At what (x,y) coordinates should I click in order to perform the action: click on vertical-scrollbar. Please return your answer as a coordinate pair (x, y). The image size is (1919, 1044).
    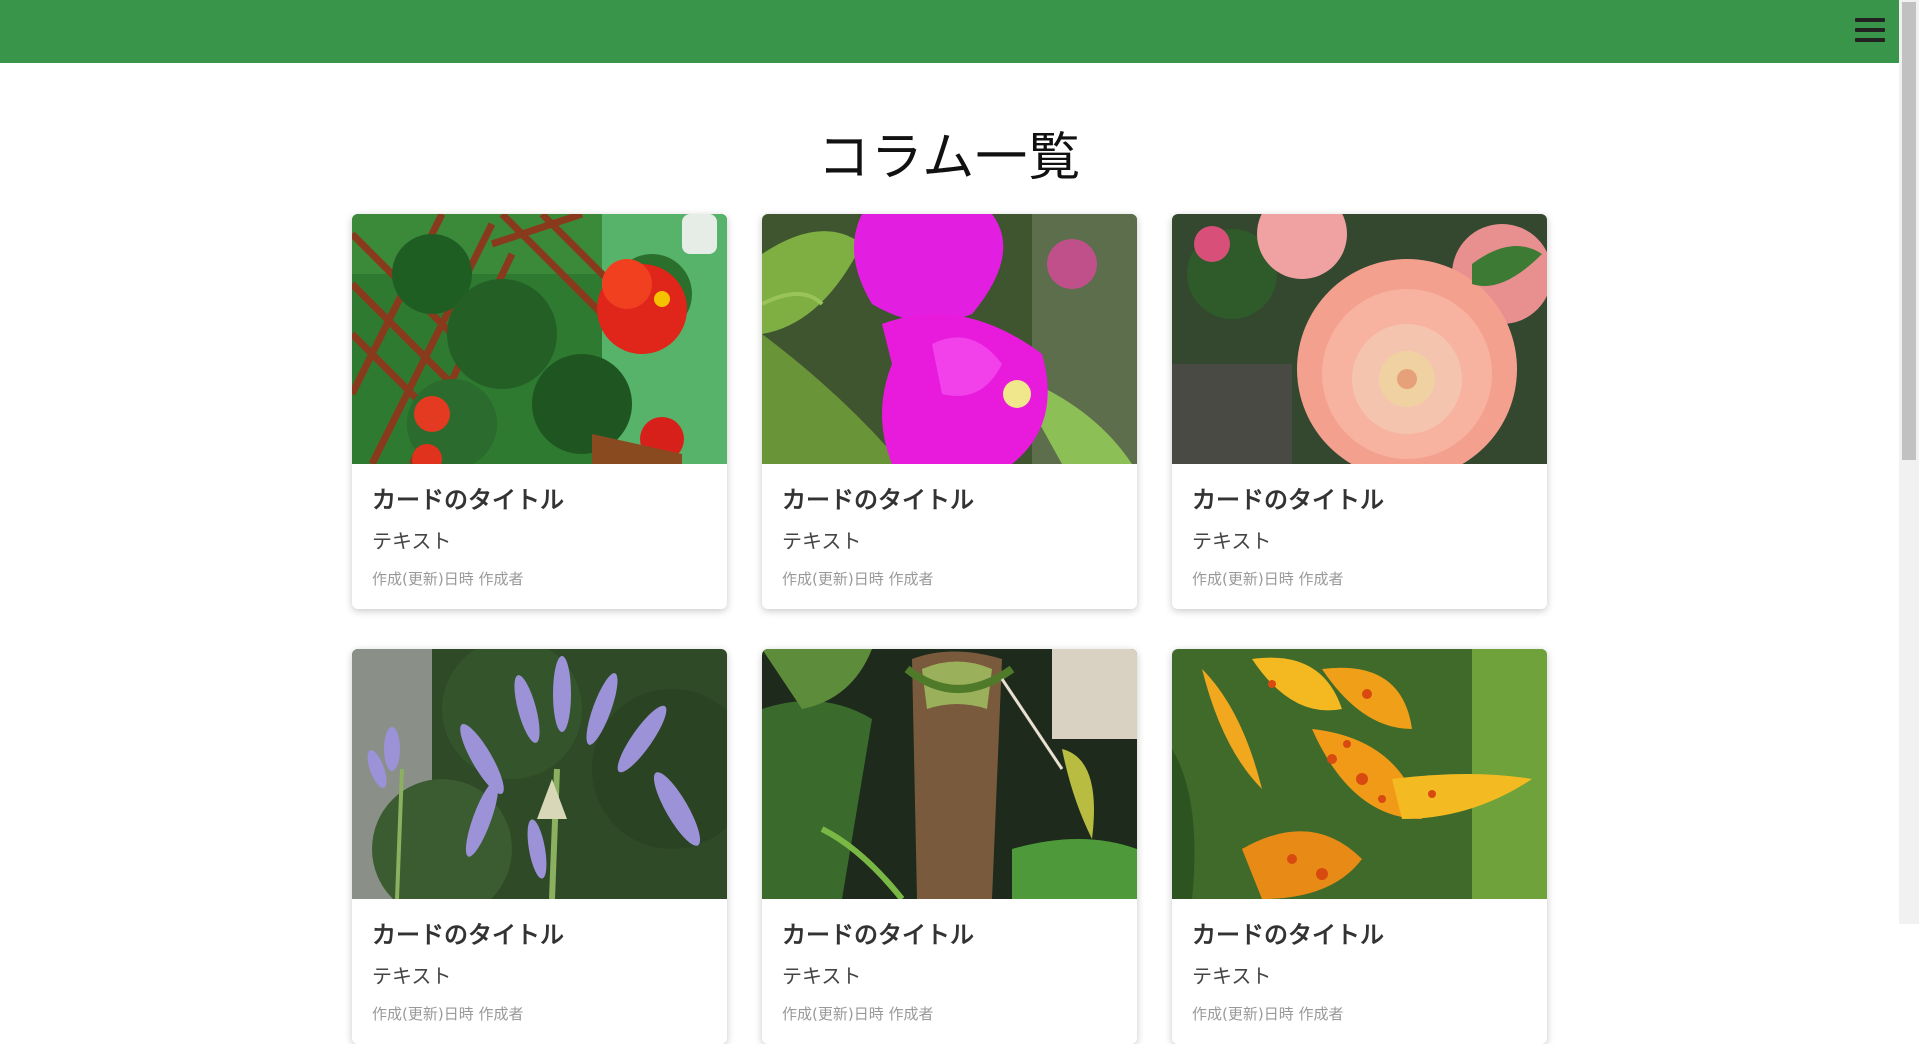
    Looking at the image, I should click on (1909, 462).